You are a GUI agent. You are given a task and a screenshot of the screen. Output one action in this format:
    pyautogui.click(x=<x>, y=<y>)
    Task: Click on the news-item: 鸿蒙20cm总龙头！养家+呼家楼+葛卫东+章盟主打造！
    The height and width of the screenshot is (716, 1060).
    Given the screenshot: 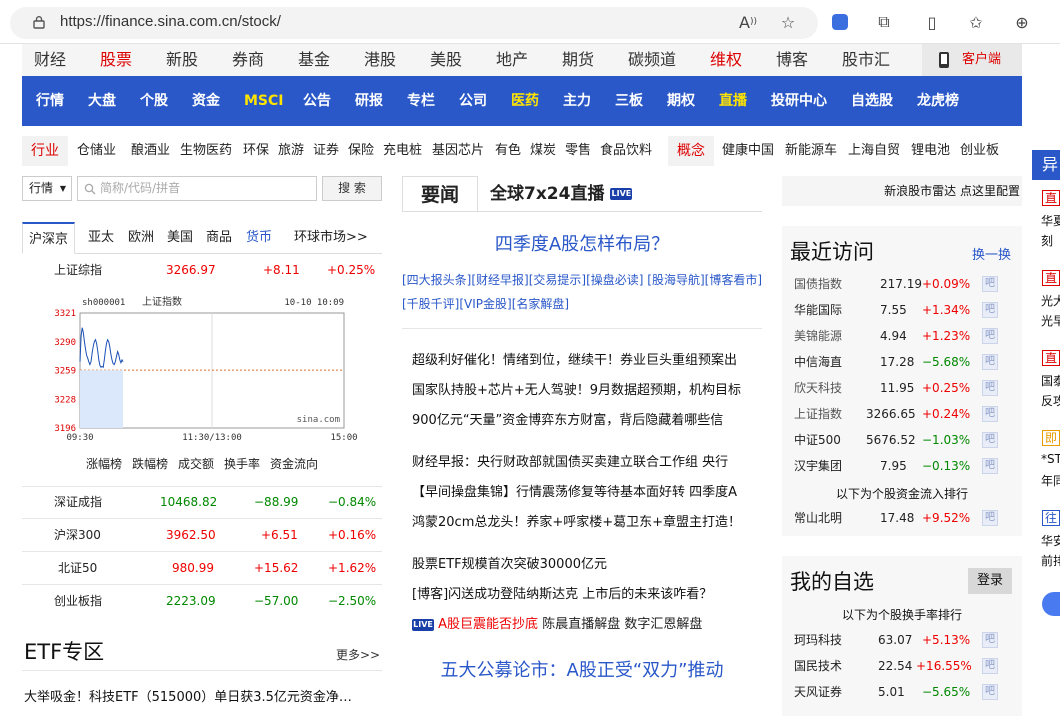 What is the action you would take?
    pyautogui.click(x=588, y=520)
    